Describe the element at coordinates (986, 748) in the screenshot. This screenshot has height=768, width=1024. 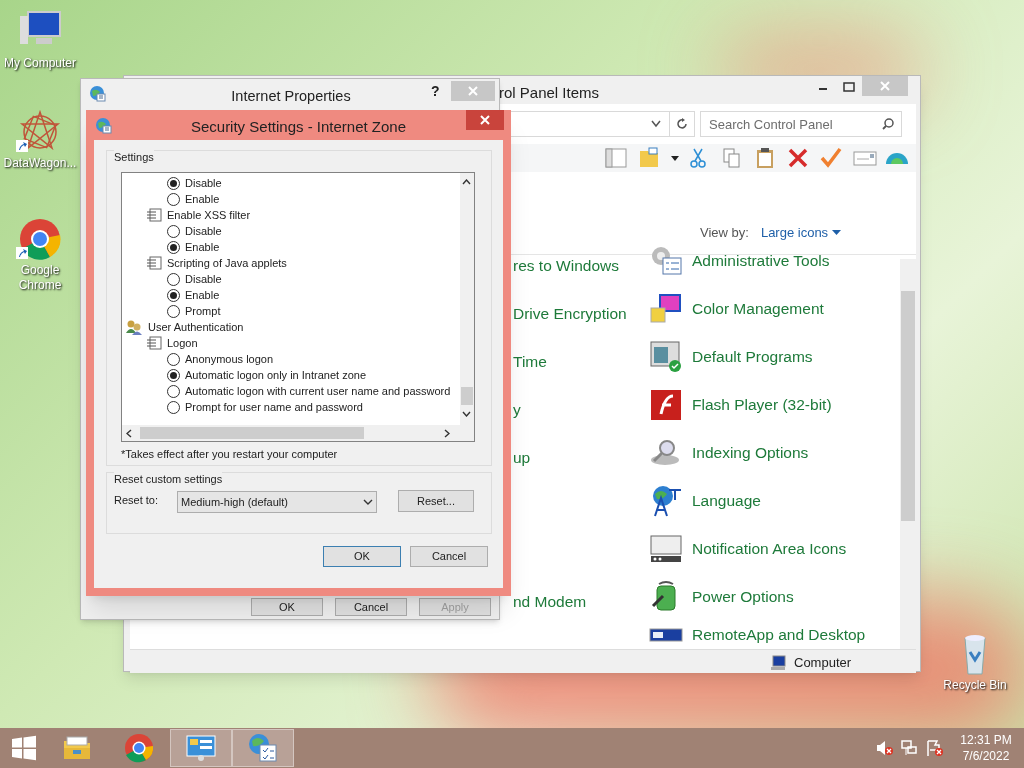
I see `clock: 12:31 PM 7/6/2022` at that location.